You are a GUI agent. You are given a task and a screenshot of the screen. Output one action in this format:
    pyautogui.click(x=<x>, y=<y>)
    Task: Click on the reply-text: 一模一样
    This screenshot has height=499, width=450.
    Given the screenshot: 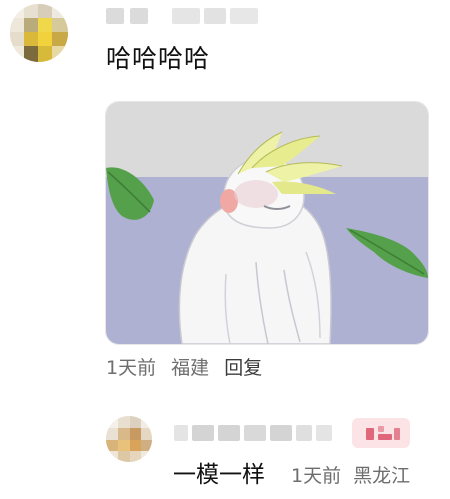 What is the action you would take?
    pyautogui.click(x=219, y=475)
    